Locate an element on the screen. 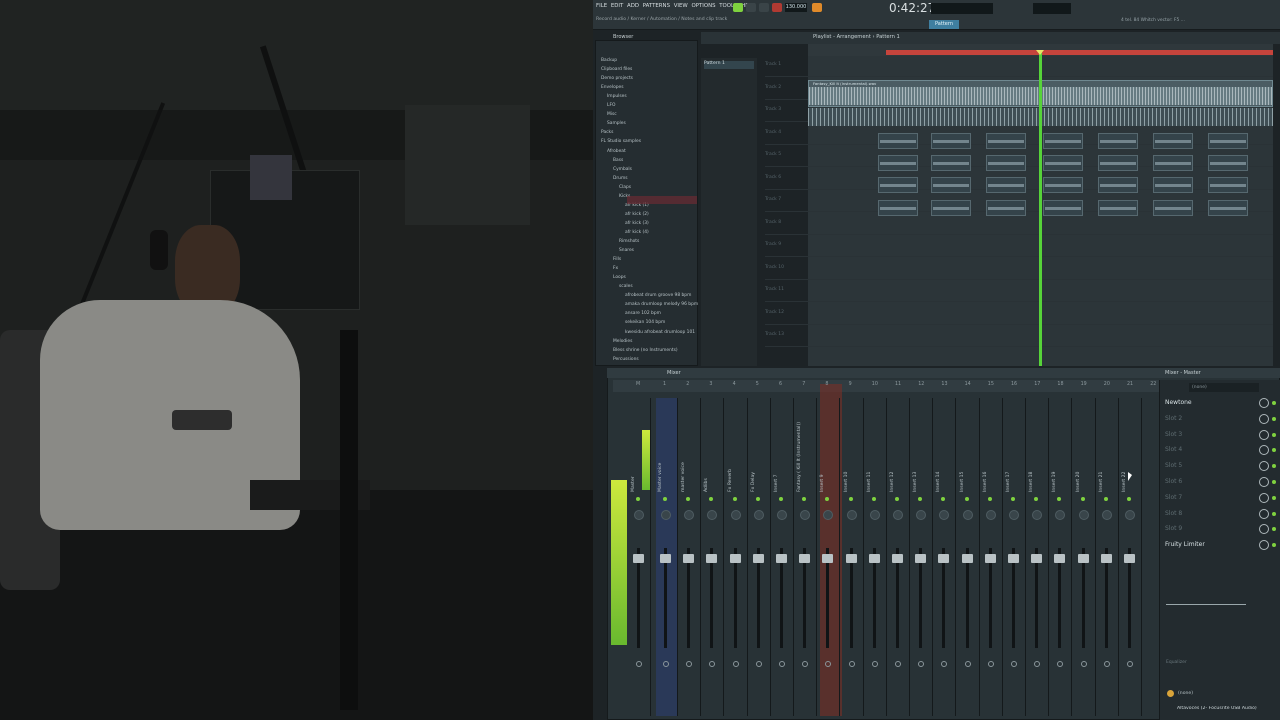 This screenshot has width=1280, height=720. mixer-channel: Fx Delay is located at coordinates (760, 557).